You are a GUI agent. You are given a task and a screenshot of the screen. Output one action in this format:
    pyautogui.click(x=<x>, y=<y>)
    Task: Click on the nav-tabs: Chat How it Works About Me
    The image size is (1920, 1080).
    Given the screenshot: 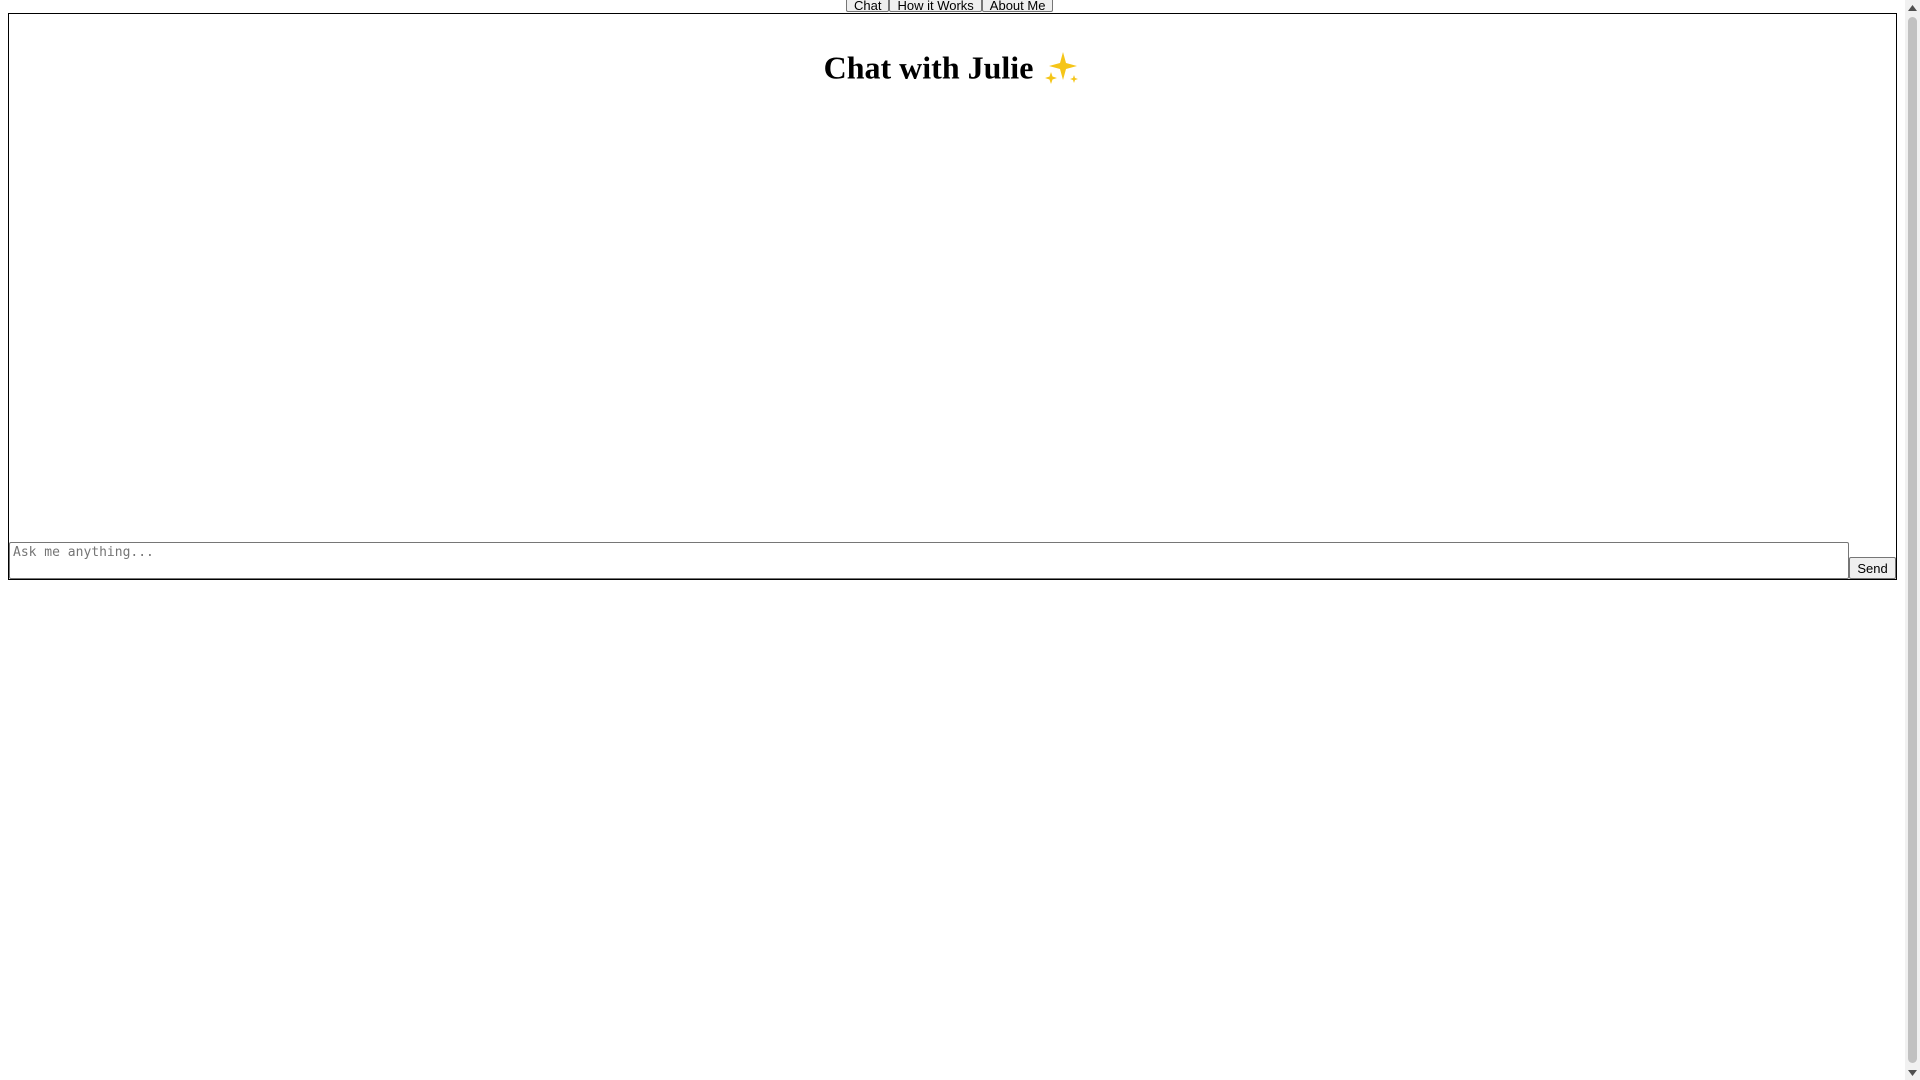 What is the action you would take?
    pyautogui.click(x=950, y=6)
    